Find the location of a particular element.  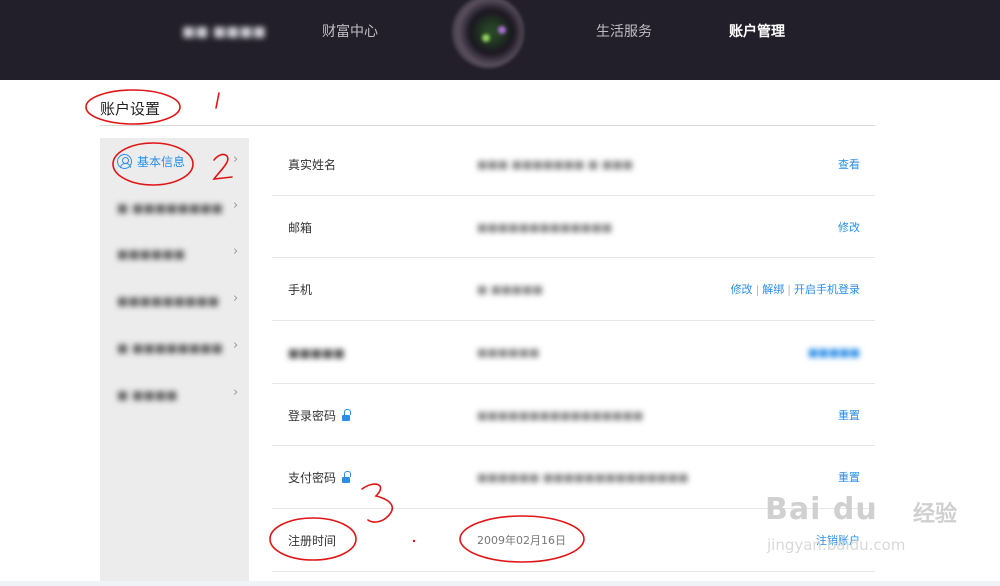

row-login-password: 登录密码 ■■■■■■■■■■■■■■■■ 重置 is located at coordinates (573, 415).